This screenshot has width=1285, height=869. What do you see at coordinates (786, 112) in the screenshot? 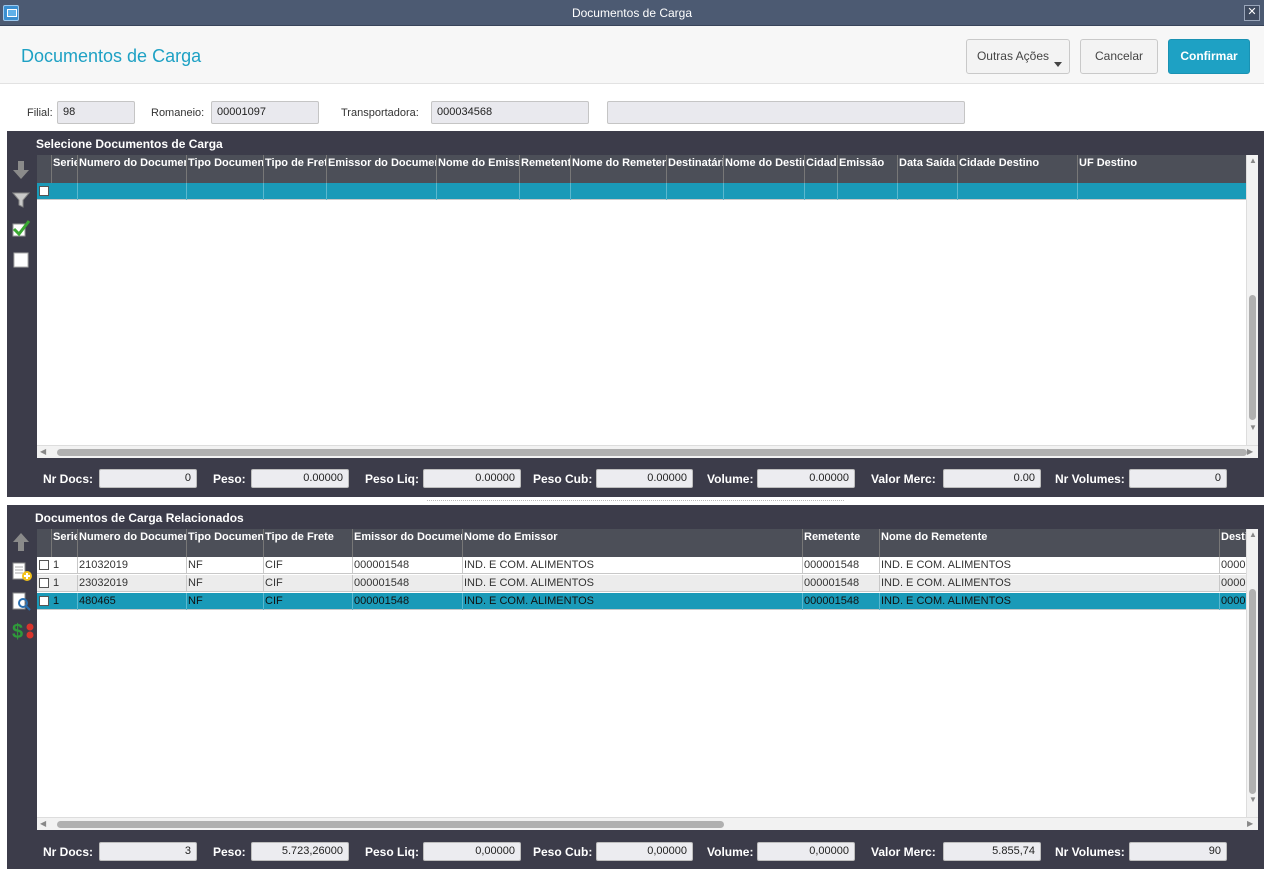
I see `transportadora-nome-field` at bounding box center [786, 112].